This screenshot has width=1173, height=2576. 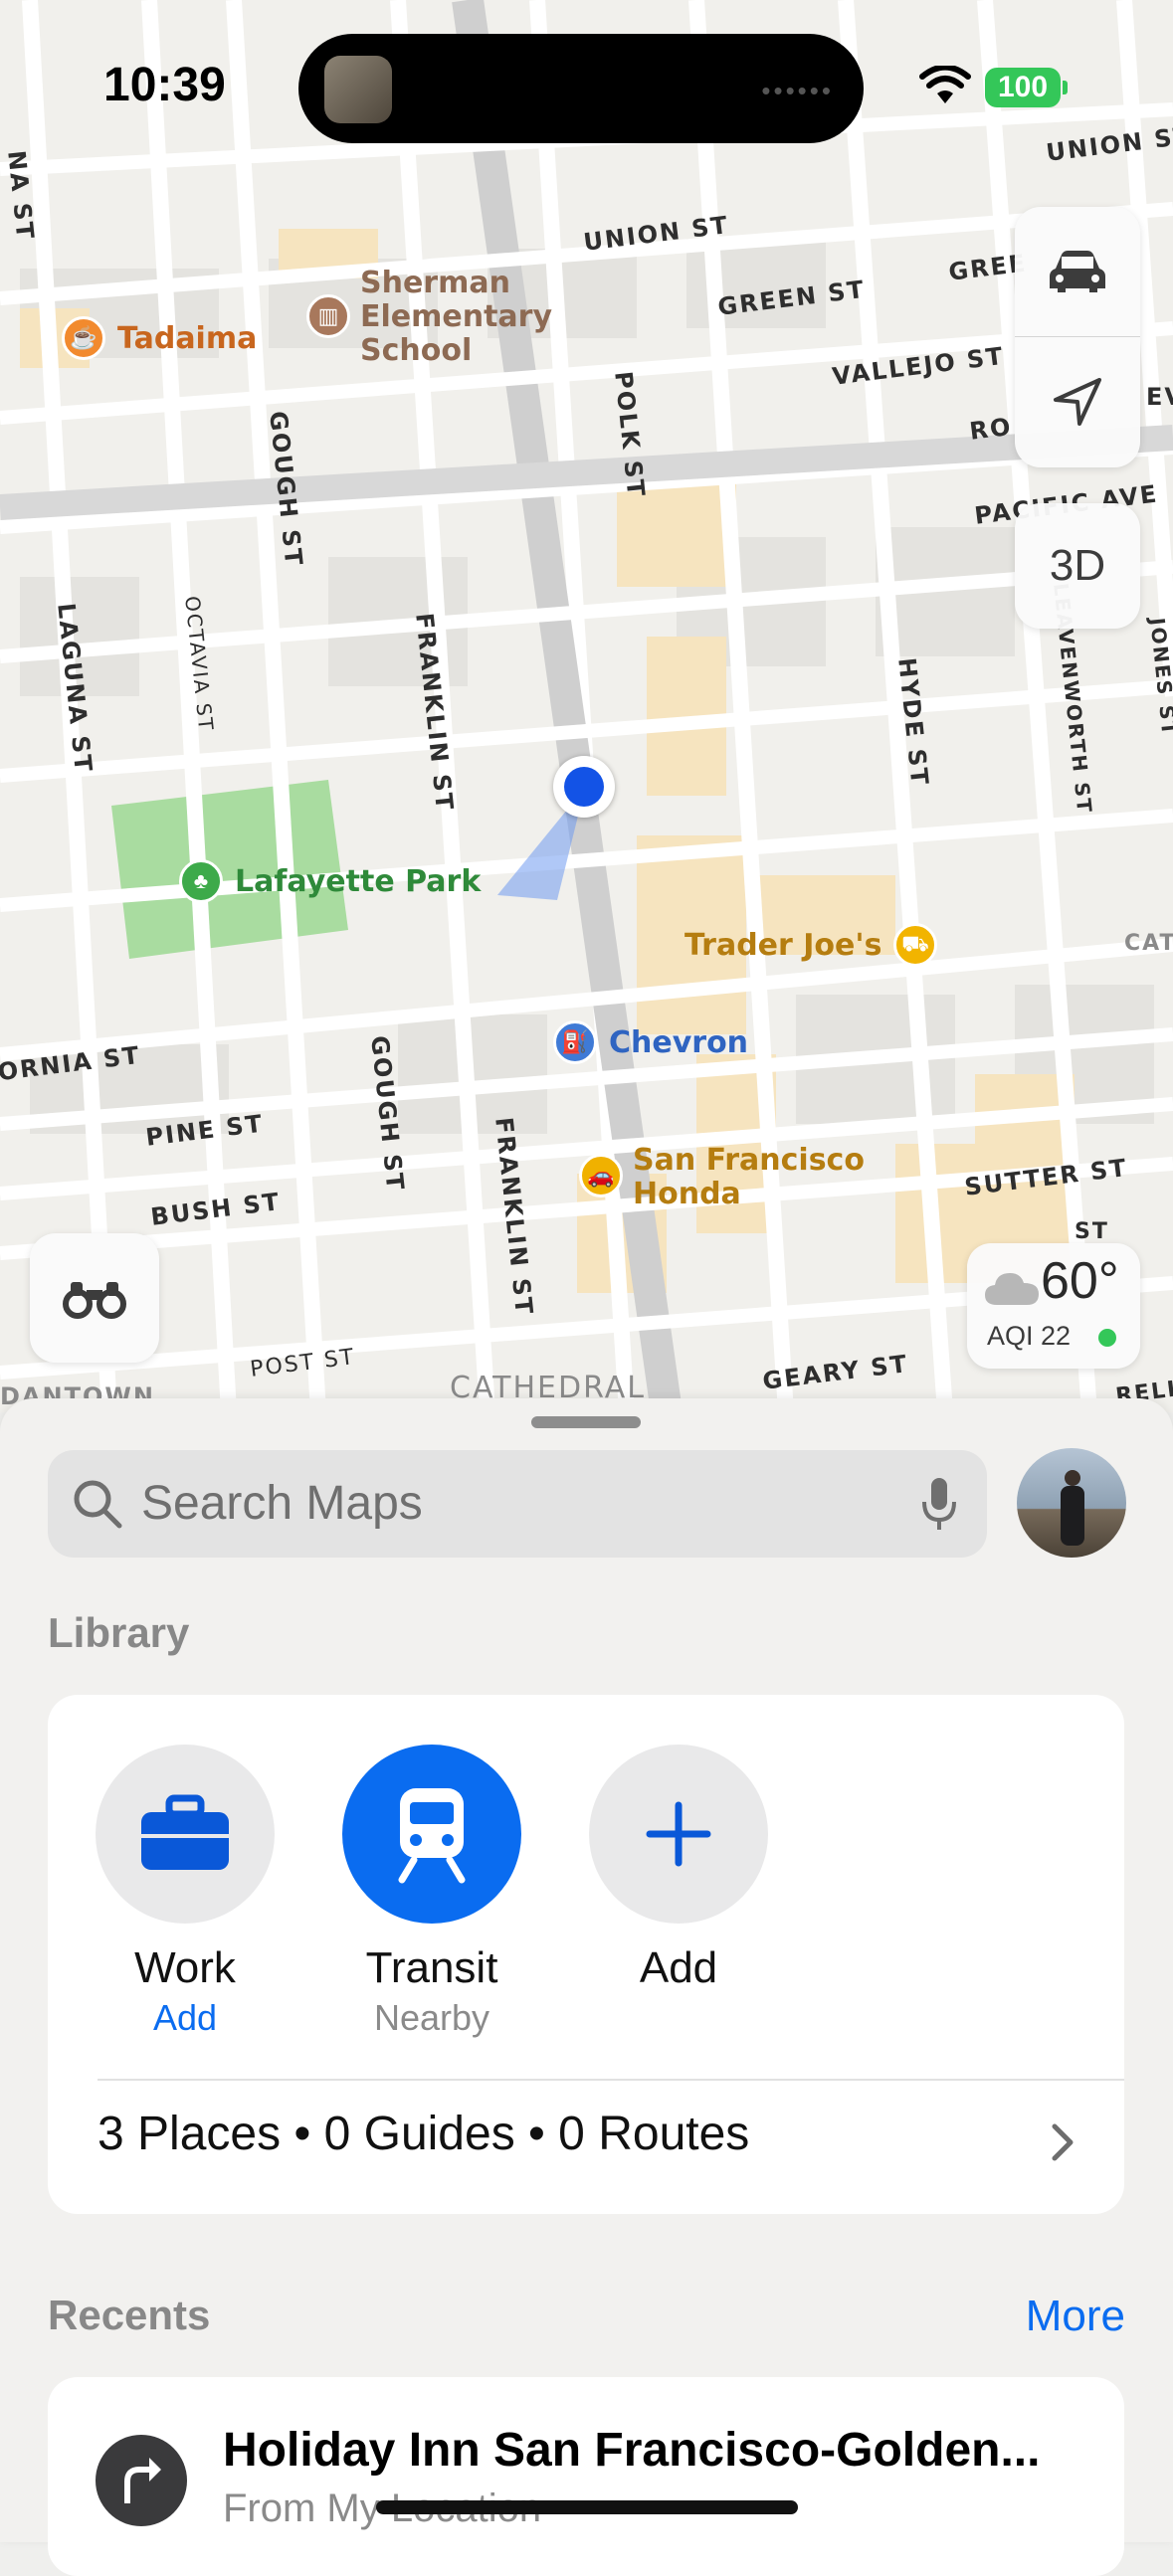 I want to click on school-icon: ▥, so click(x=328, y=316).